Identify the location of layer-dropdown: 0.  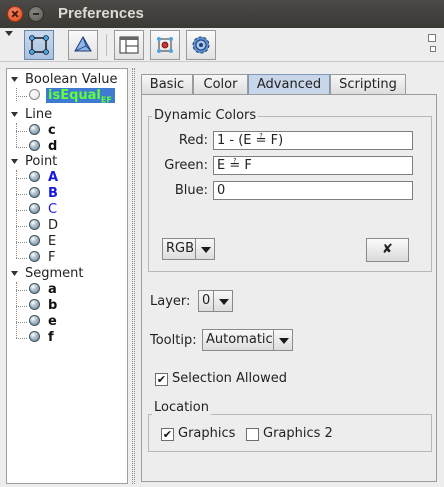
(215, 301).